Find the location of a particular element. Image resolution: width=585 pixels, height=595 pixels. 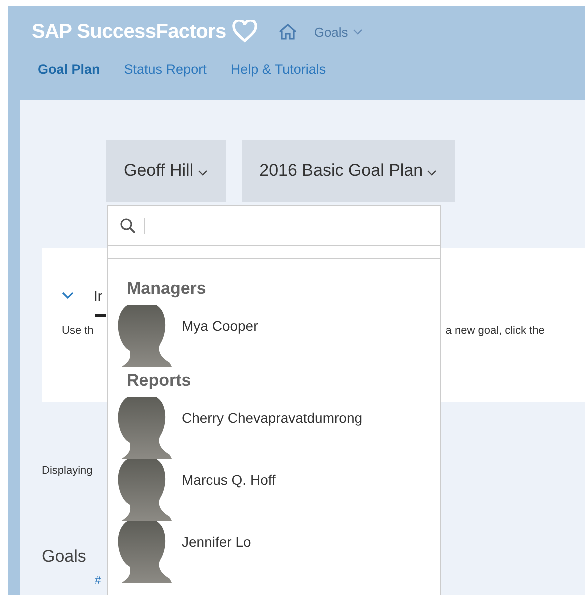

search-icon is located at coordinates (128, 226).